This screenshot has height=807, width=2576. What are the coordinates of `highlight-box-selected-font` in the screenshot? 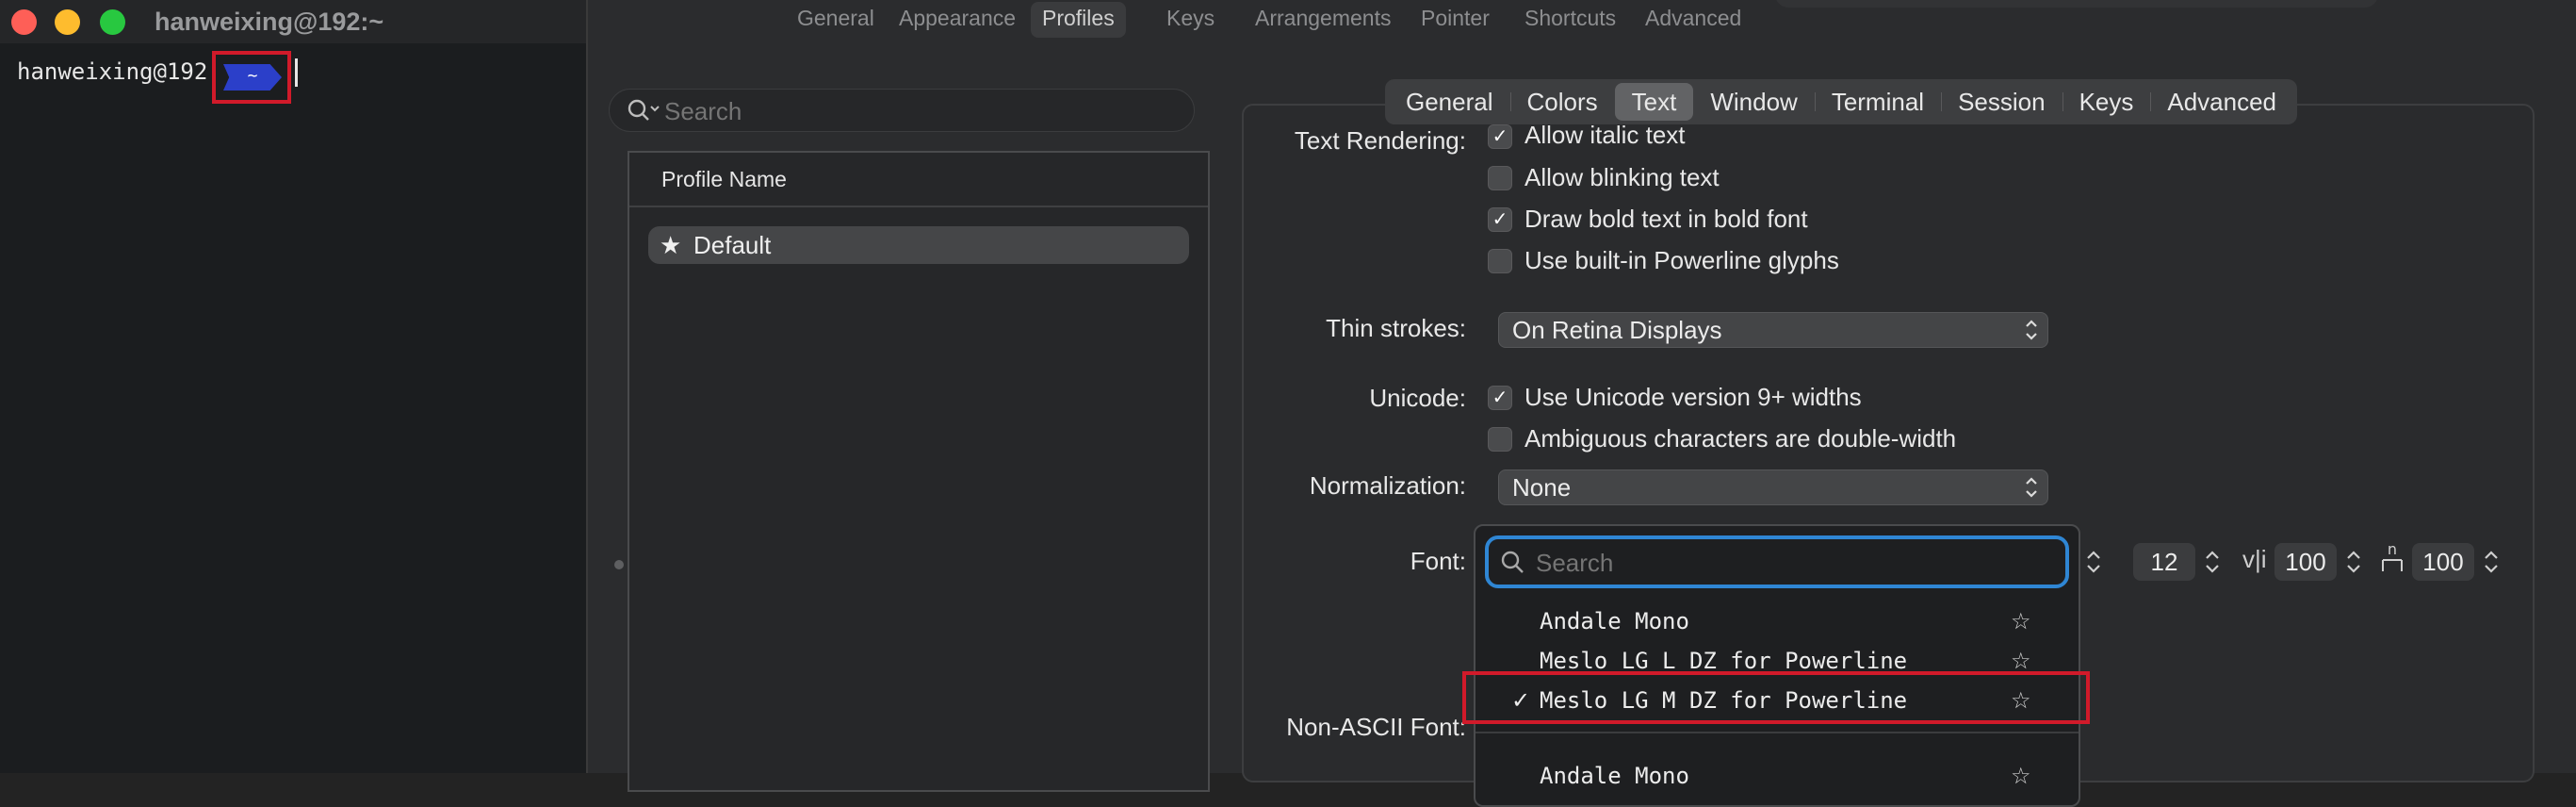 It's located at (1776, 697).